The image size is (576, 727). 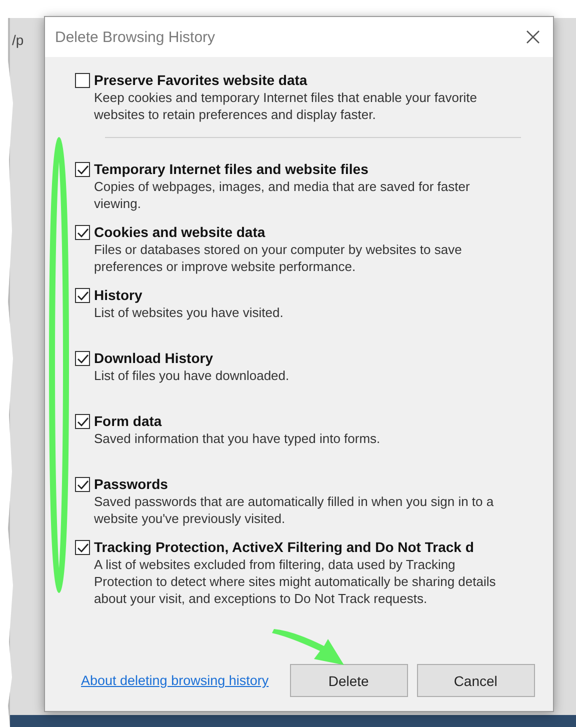 I want to click on option-description: Files or databases stored on your computer by websites to save preferences or improve website performance., so click(x=278, y=258).